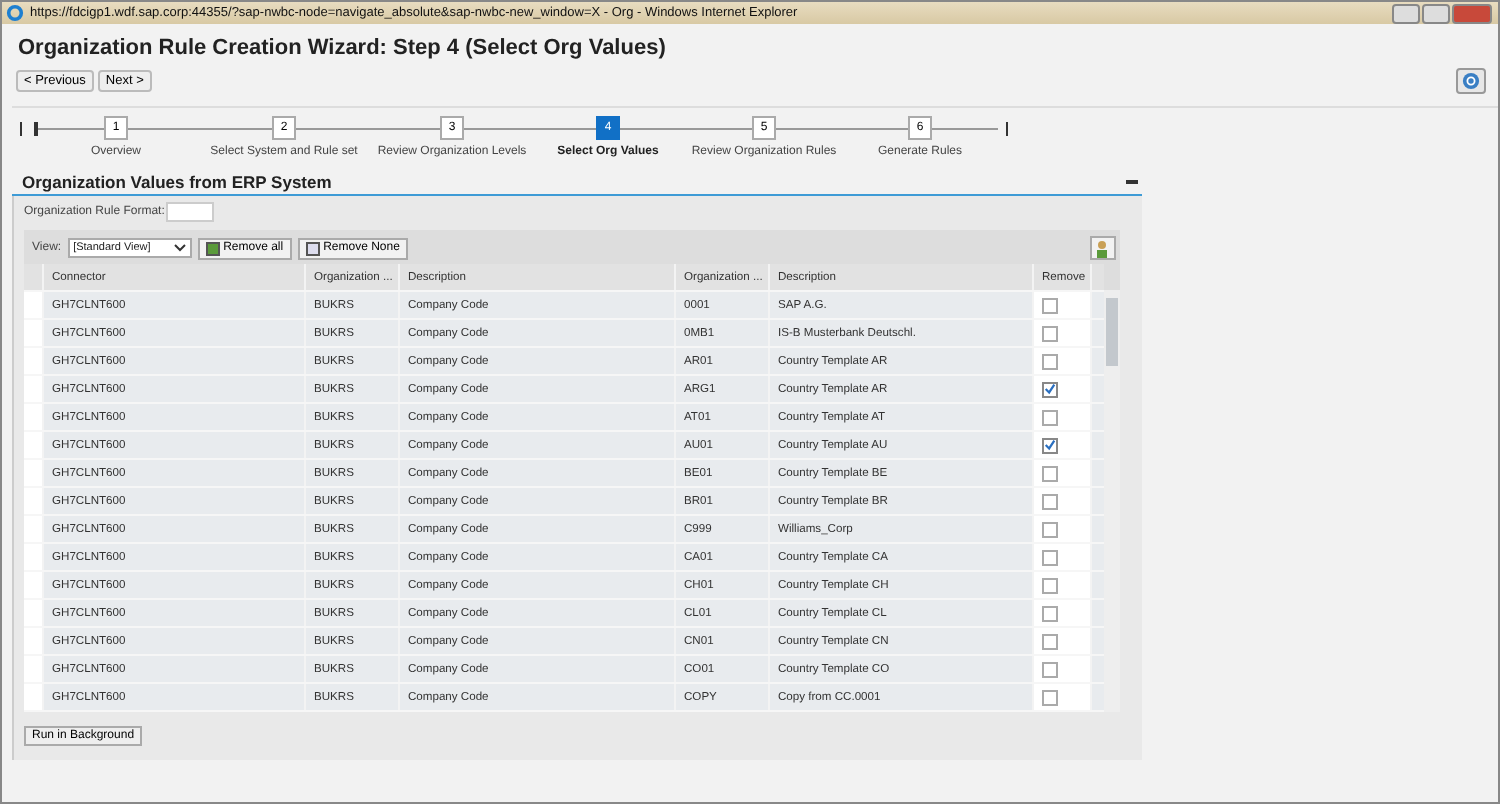  What do you see at coordinates (1472, 13) in the screenshot?
I see `close-button` at bounding box center [1472, 13].